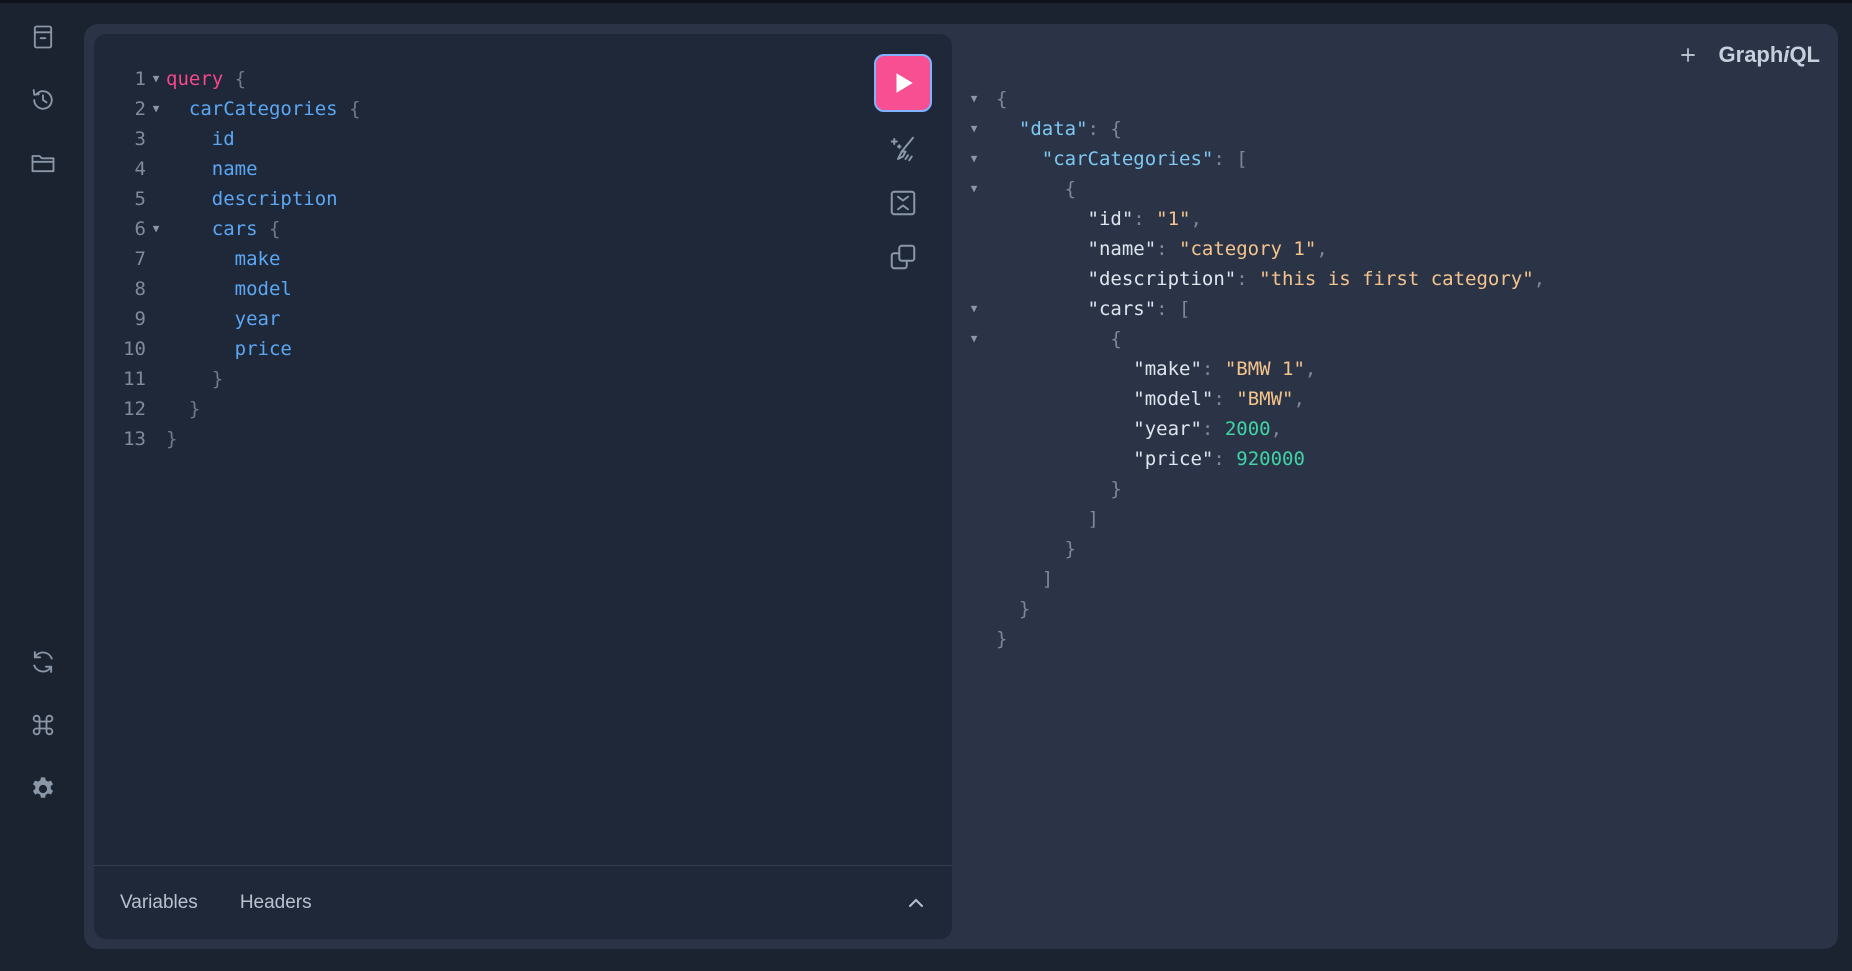  Describe the element at coordinates (140, 169) in the screenshot. I see `line-number: 4` at that location.